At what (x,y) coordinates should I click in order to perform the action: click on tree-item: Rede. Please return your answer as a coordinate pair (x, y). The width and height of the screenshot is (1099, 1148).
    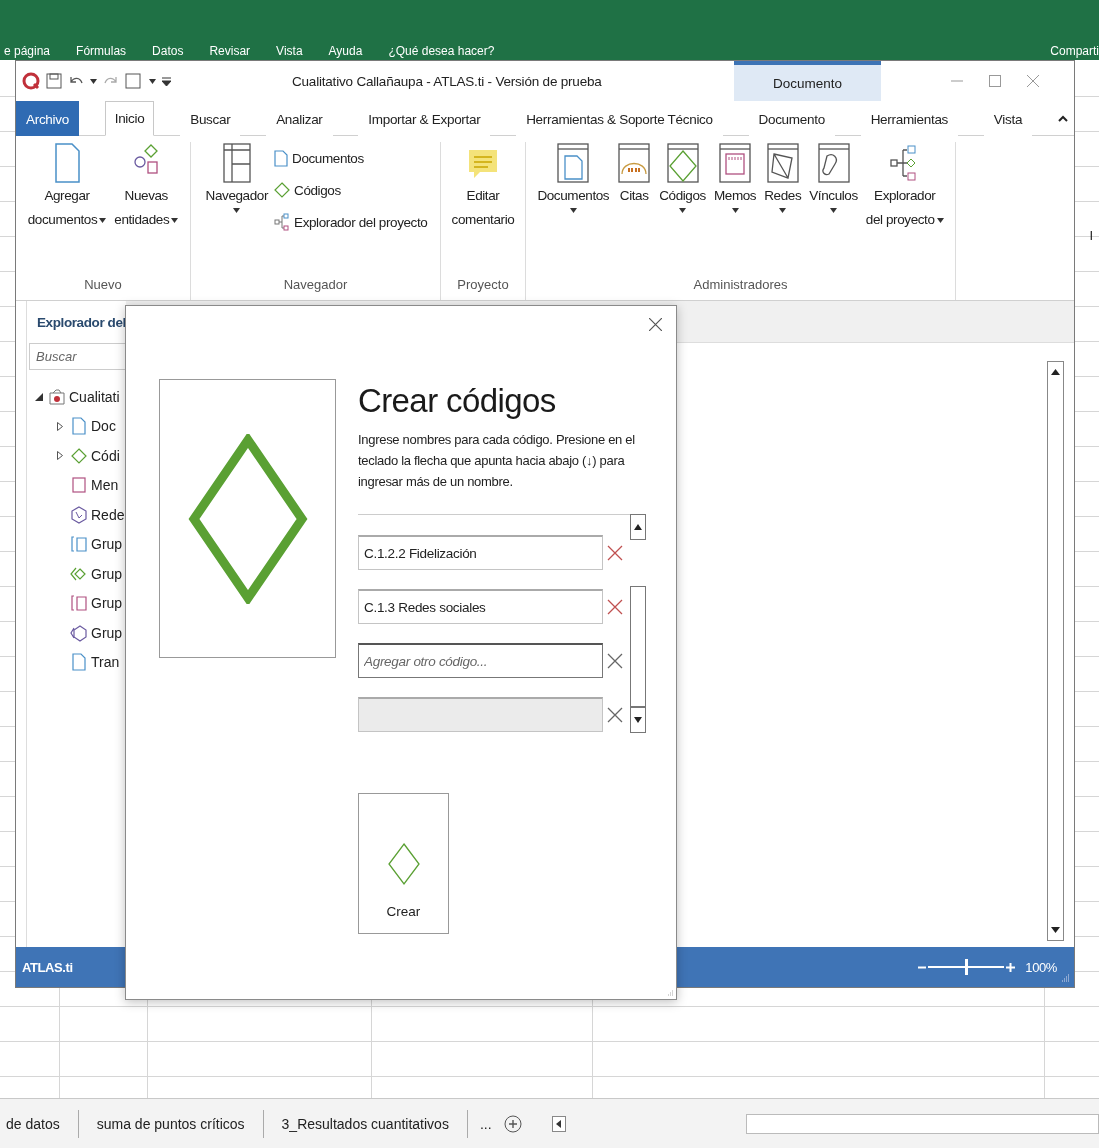
    Looking at the image, I should click on (77, 515).